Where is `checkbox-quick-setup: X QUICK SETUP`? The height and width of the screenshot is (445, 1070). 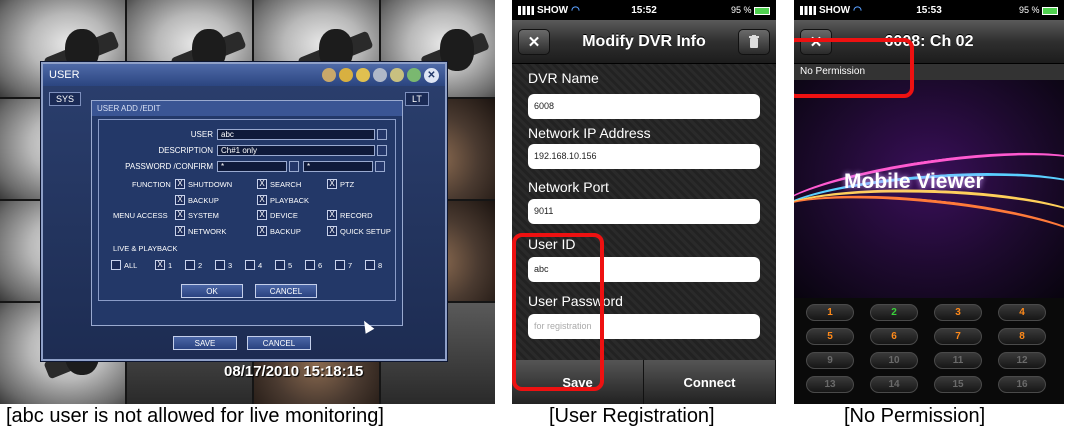 checkbox-quick-setup: X QUICK SETUP is located at coordinates (359, 231).